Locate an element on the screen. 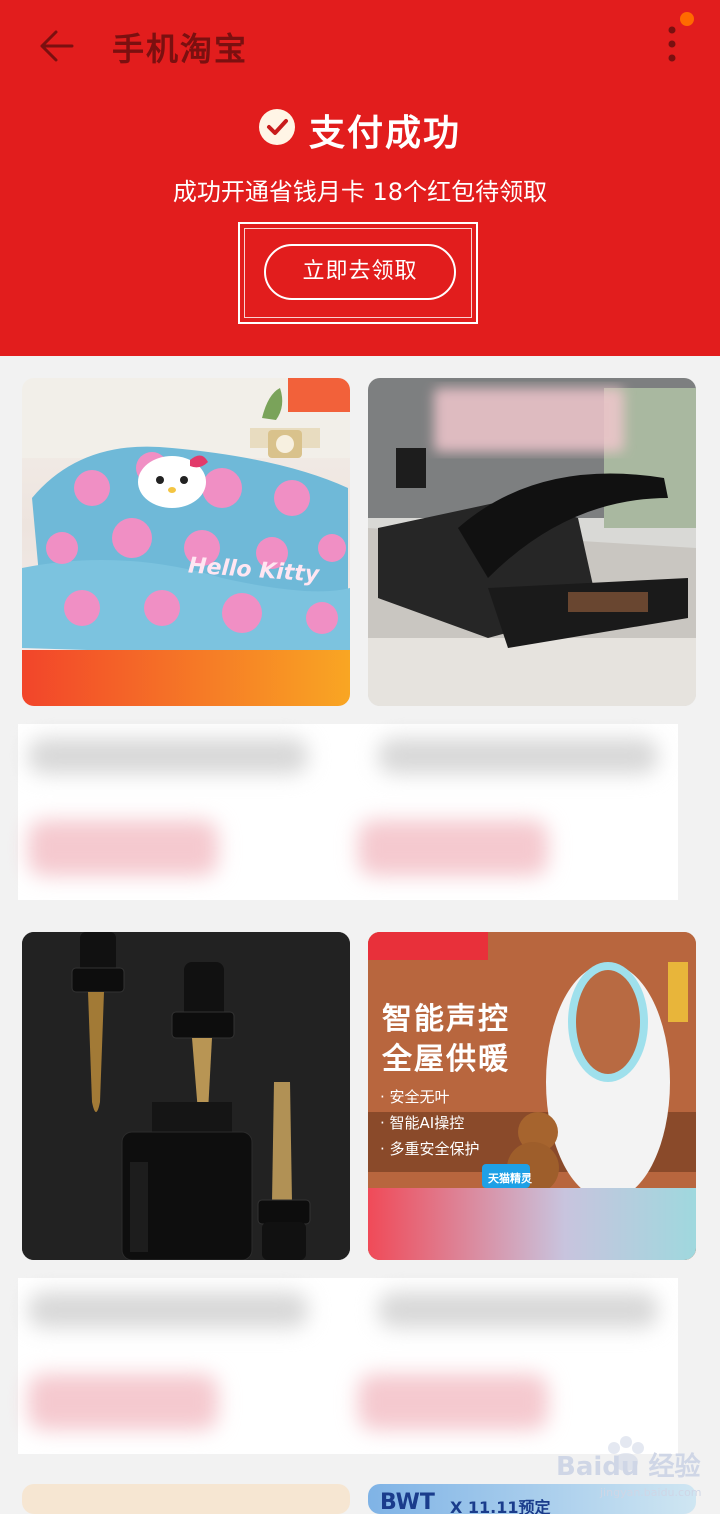  more-options-icon is located at coordinates (672, 44).